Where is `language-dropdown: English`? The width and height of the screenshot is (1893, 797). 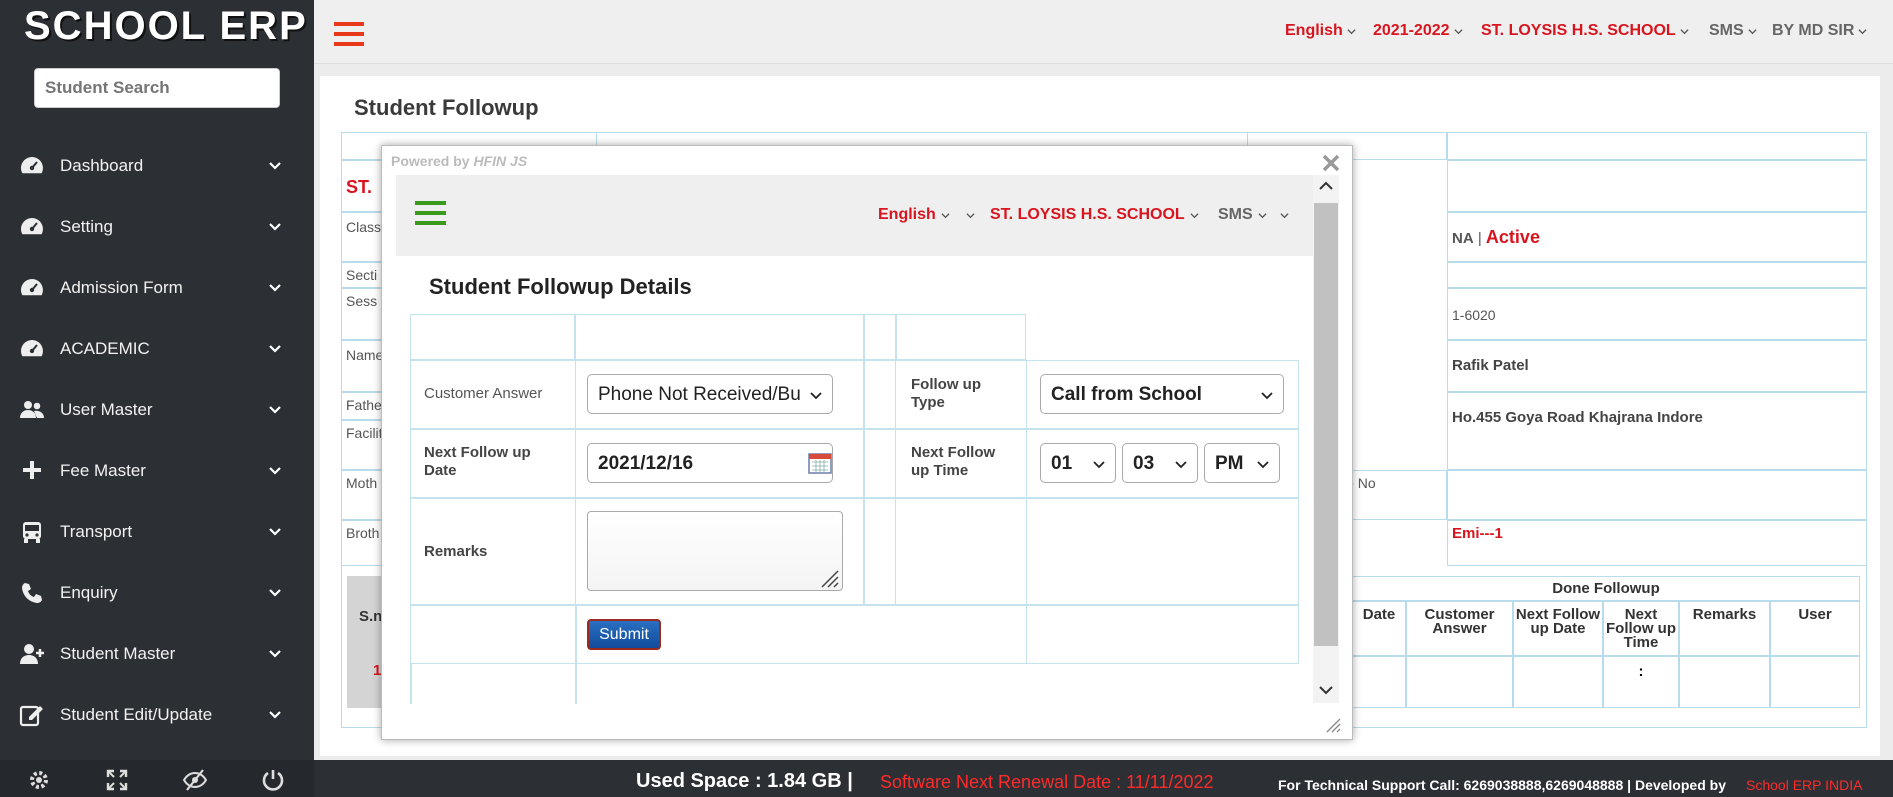
language-dropdown: English is located at coordinates (1320, 31).